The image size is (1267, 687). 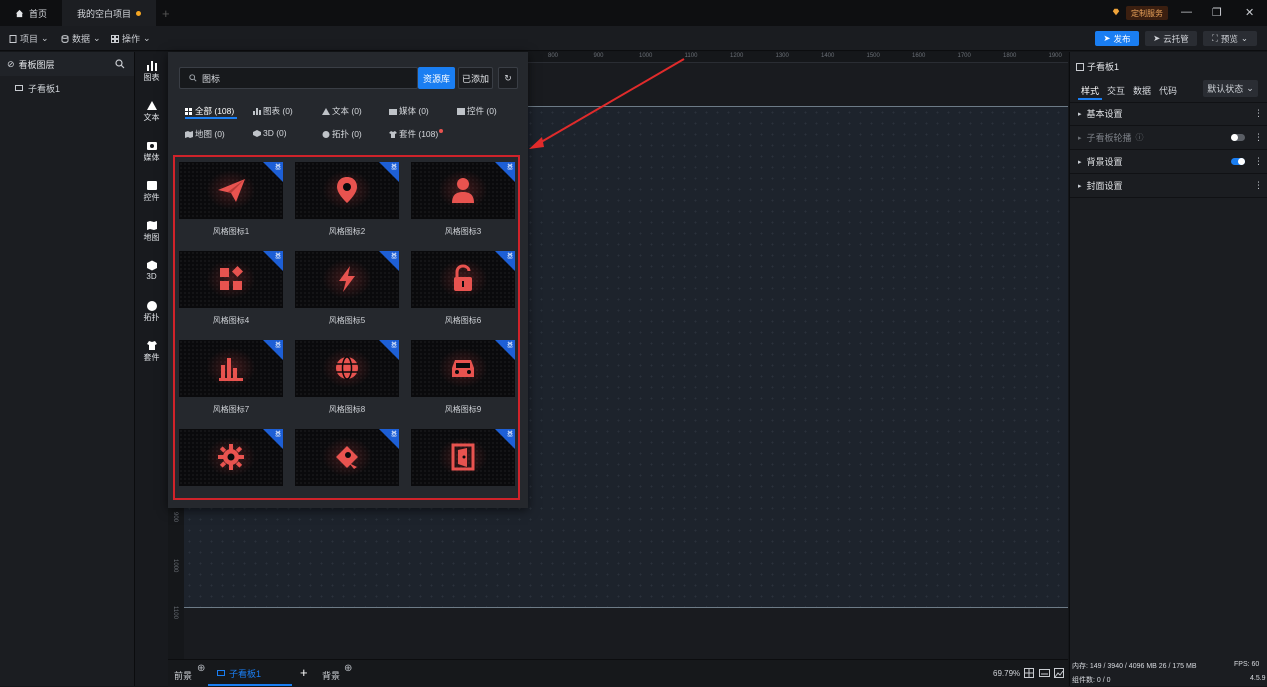 What do you see at coordinates (1230, 38) in the screenshot?
I see `preview-button: ⛶ 预览 ⌄` at bounding box center [1230, 38].